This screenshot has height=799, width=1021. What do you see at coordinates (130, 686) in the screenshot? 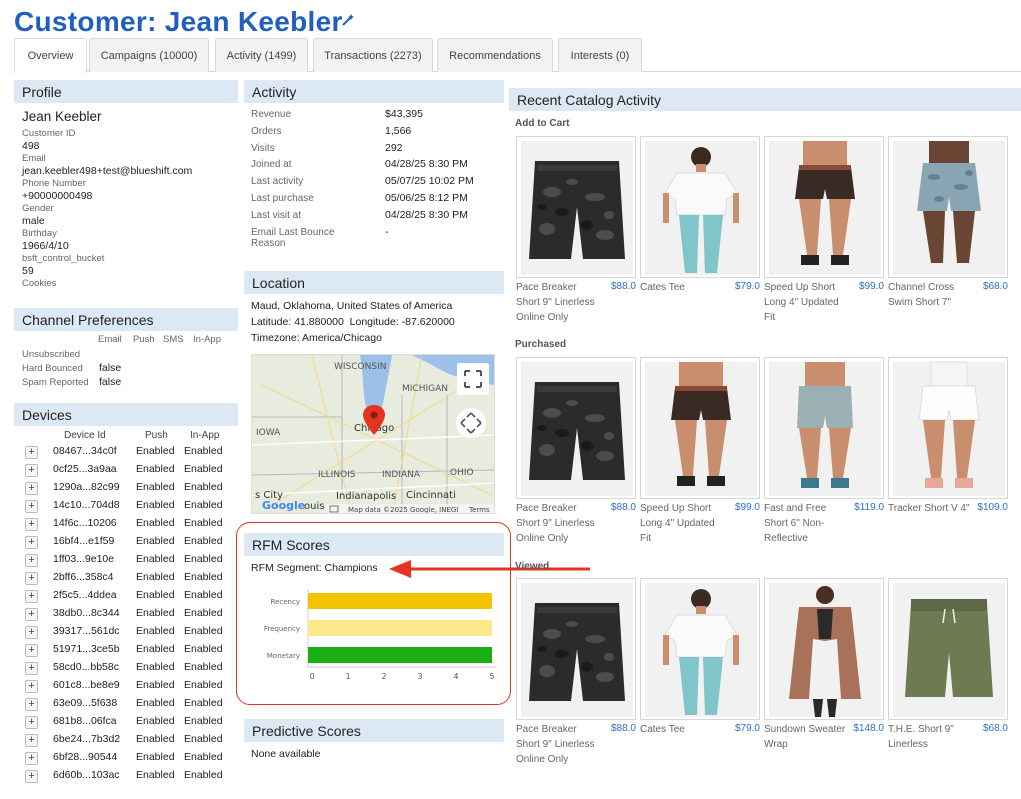
I see `device-row: +601c8...be8e9 Enabled Enabled` at bounding box center [130, 686].